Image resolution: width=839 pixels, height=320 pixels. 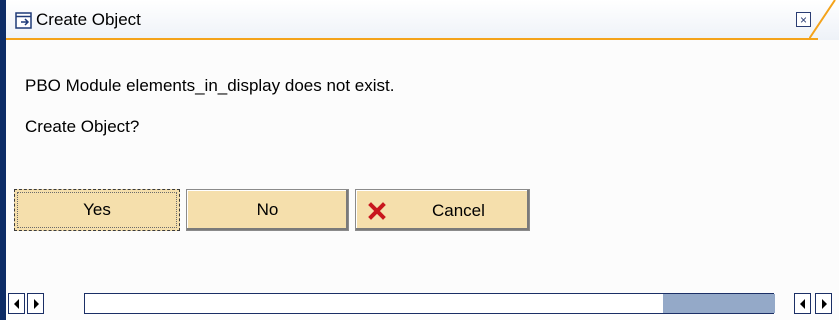 I want to click on dialog-title: Create Object, so click(x=88, y=19).